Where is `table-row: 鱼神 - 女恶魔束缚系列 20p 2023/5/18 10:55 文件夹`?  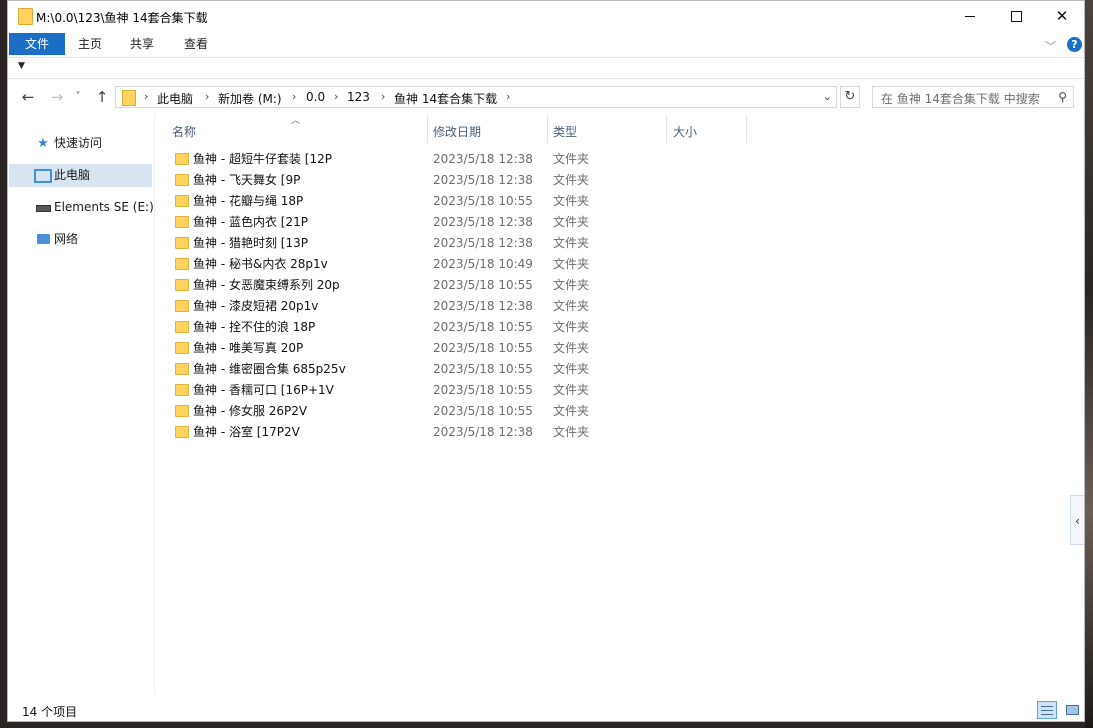 table-row: 鱼神 - 女恶魔束缚系列 20p 2023/5/18 10:55 文件夹 is located at coordinates (622, 285).